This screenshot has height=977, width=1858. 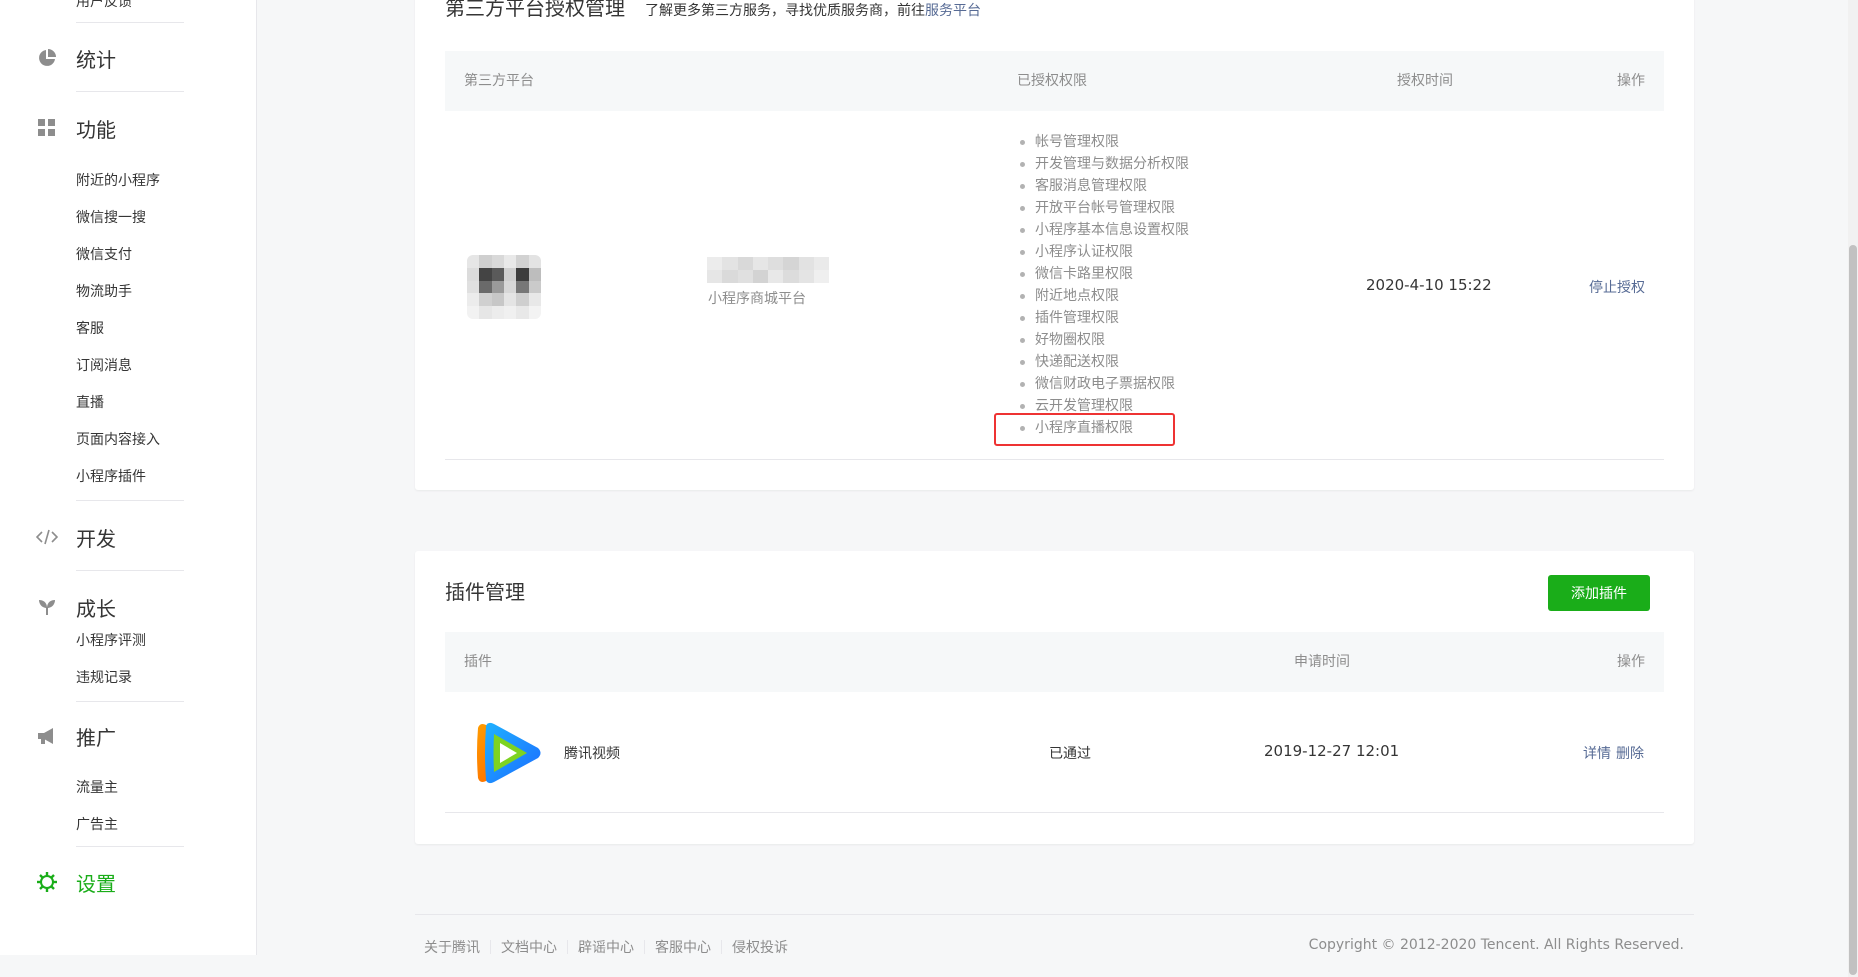 I want to click on highlight-box, so click(x=1084, y=429).